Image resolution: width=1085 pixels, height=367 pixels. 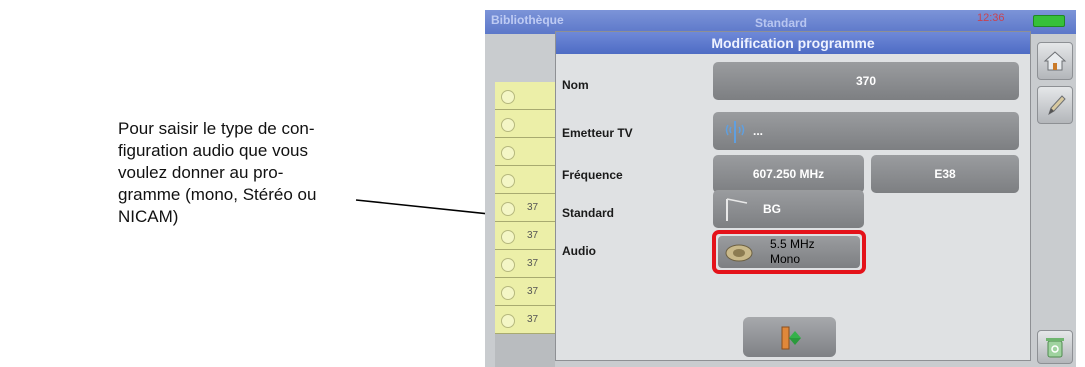 What do you see at coordinates (792, 244) in the screenshot?
I see `audio-frequency: 5.5 MHz` at bounding box center [792, 244].